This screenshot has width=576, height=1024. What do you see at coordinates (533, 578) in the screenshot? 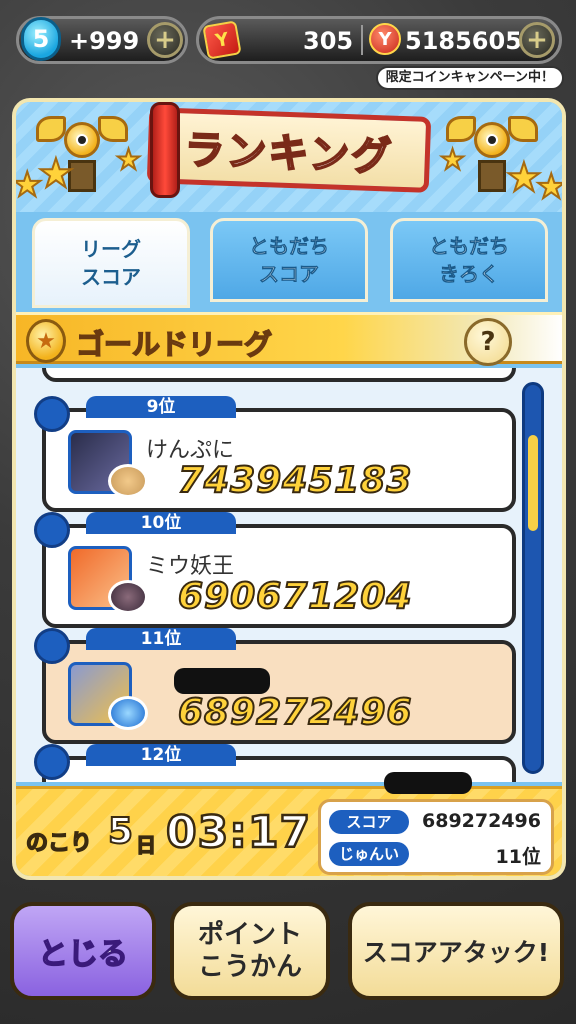
I see `list-scrollbar` at bounding box center [533, 578].